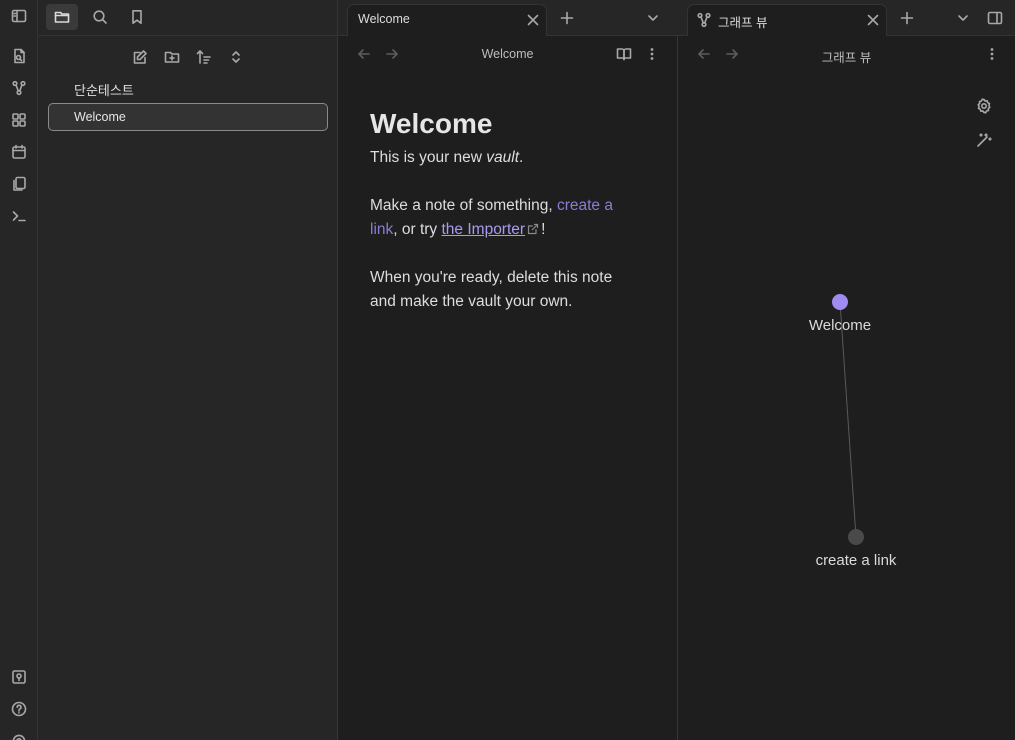 This screenshot has width=1015, height=740. I want to click on tab-title: Welcome, so click(384, 19).